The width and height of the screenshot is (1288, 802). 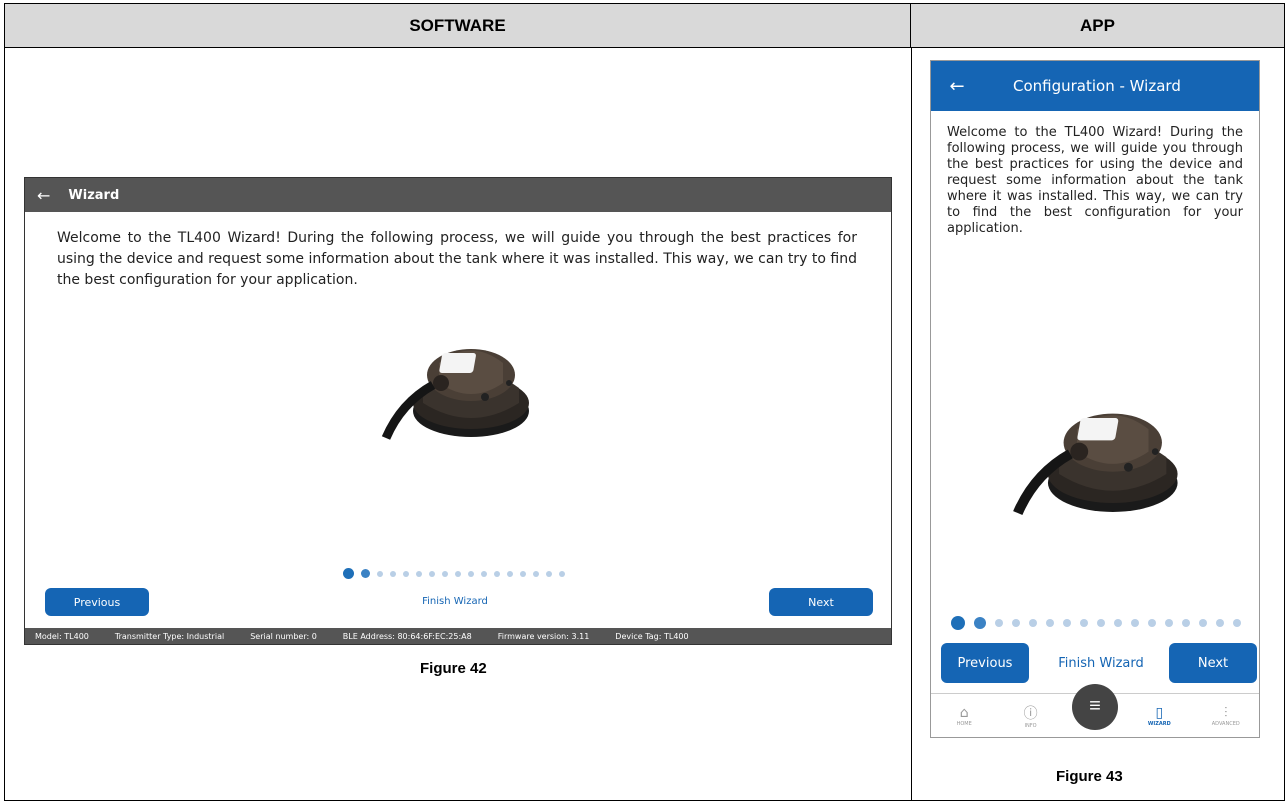 I want to click on software-page-indicator, so click(x=454, y=573).